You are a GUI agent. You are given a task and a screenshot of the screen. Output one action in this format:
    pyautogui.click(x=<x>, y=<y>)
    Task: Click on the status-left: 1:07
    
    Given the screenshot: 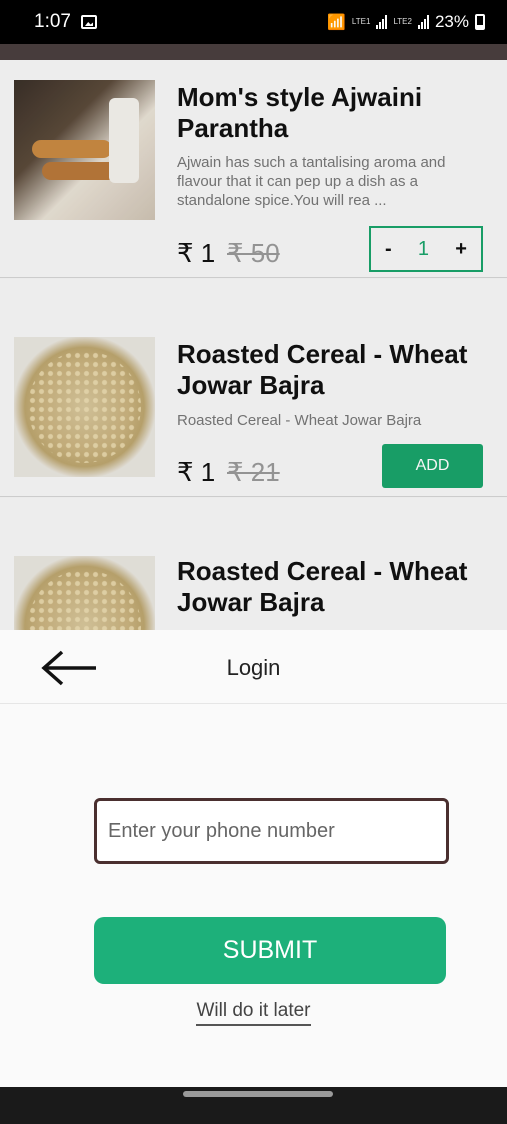 What is the action you would take?
    pyautogui.click(x=65, y=22)
    